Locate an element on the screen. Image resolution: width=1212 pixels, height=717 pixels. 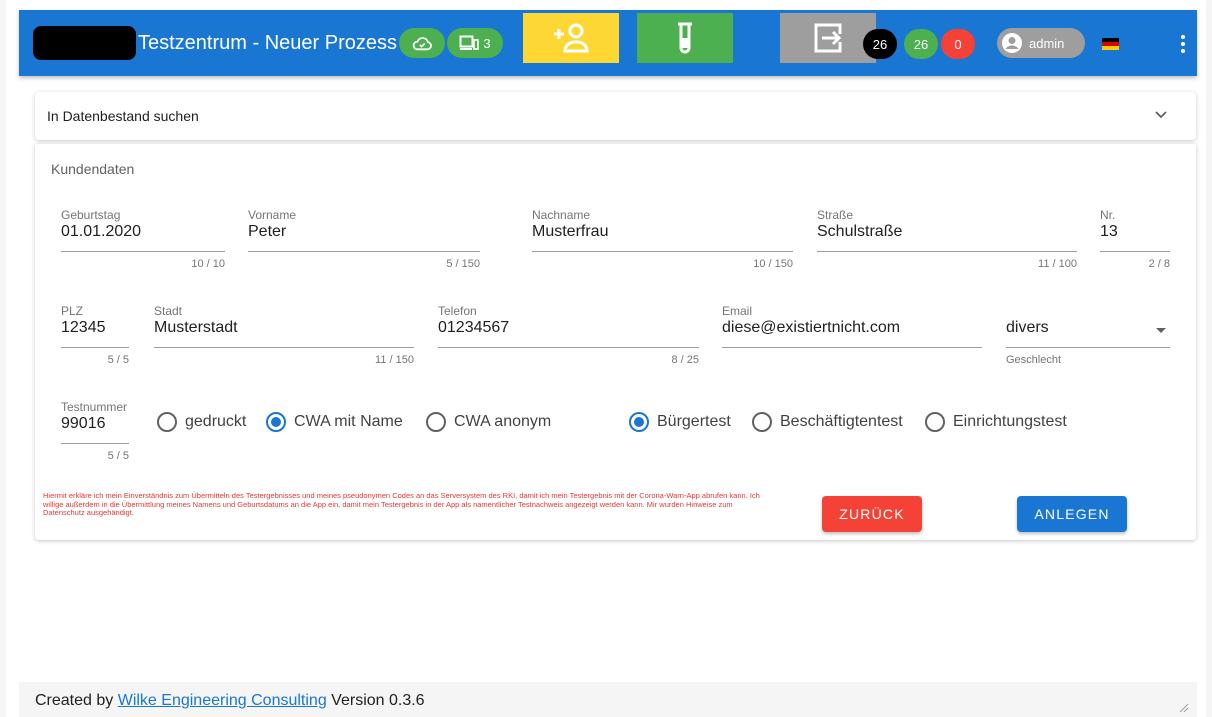
search-expansion-panel: In Datenbestand suchen is located at coordinates (615, 116).